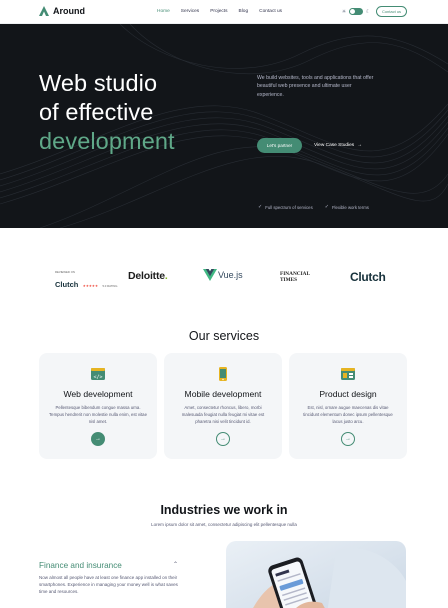 Image resolution: width=448 pixels, height=608 pixels. What do you see at coordinates (69, 11) in the screenshot?
I see `logo-text: Around` at bounding box center [69, 11].